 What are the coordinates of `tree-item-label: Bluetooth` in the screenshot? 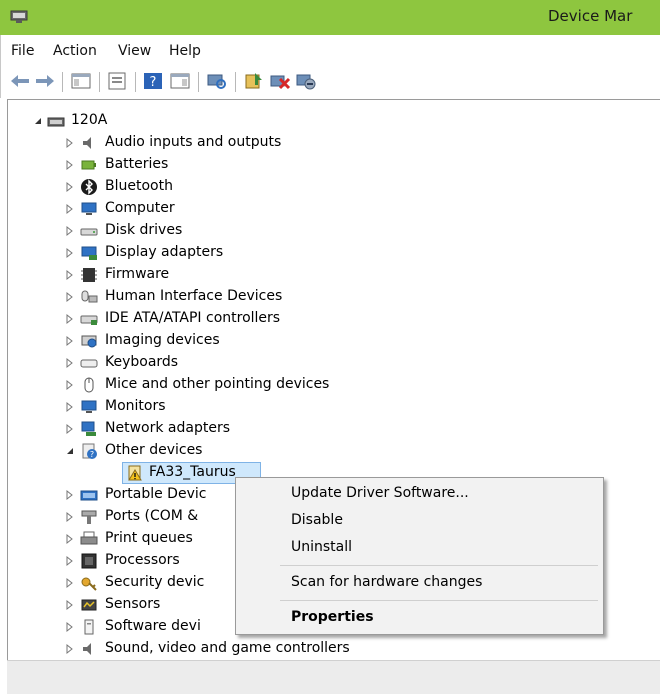 It's located at (139, 186).